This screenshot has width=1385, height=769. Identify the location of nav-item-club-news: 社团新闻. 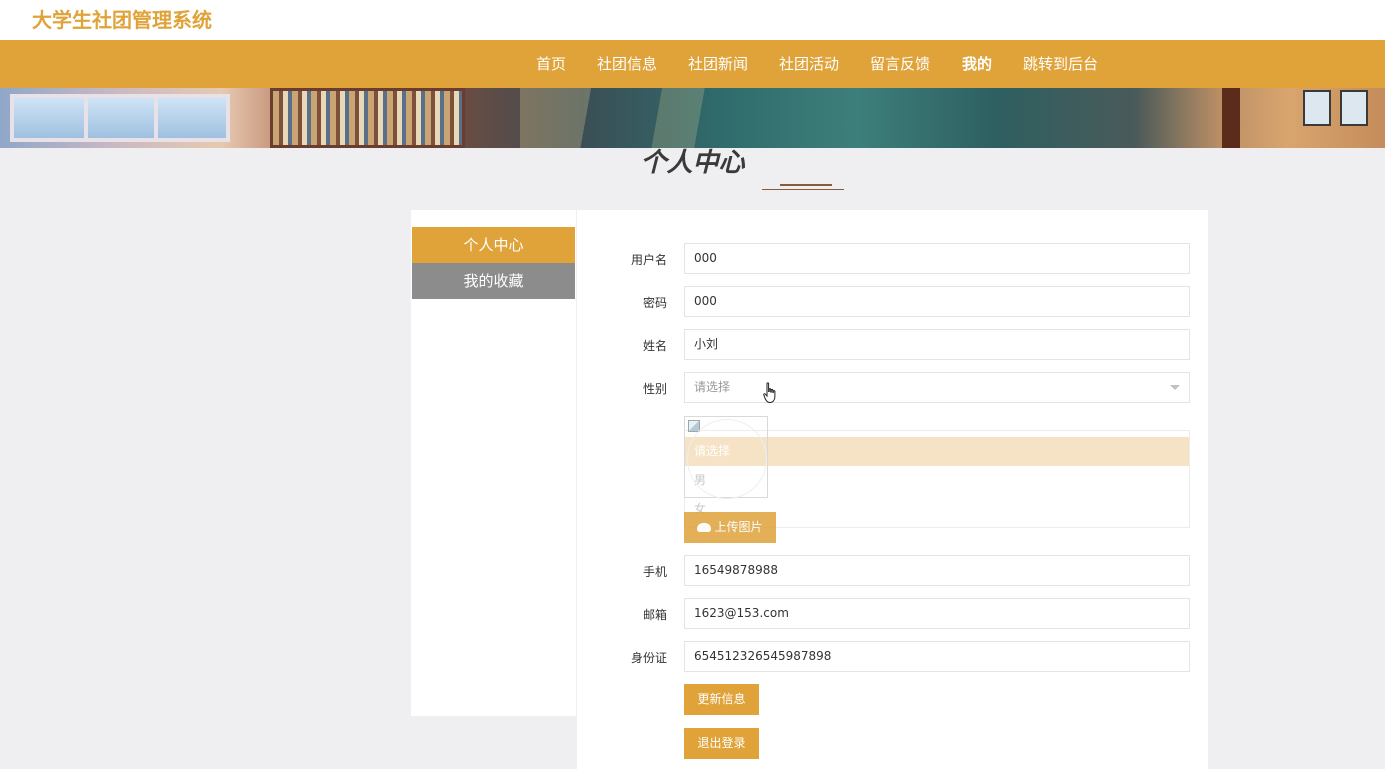
(718, 64).